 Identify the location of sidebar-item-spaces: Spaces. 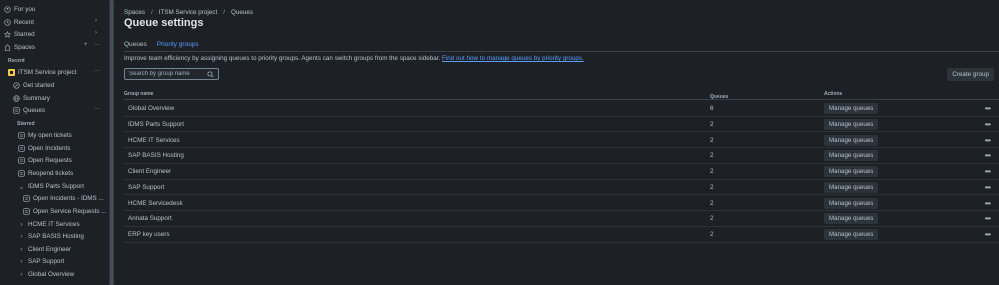
(19, 47).